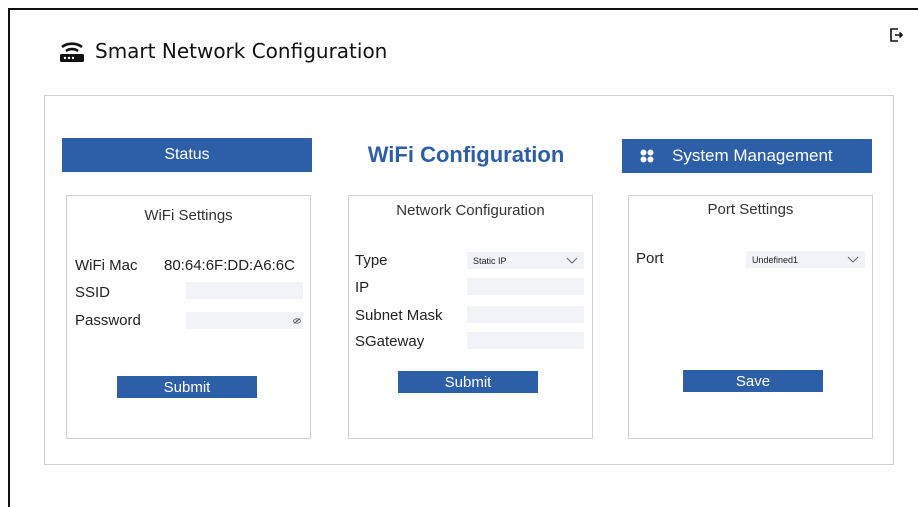  I want to click on page-heading: WiFi Configuration, so click(466, 154).